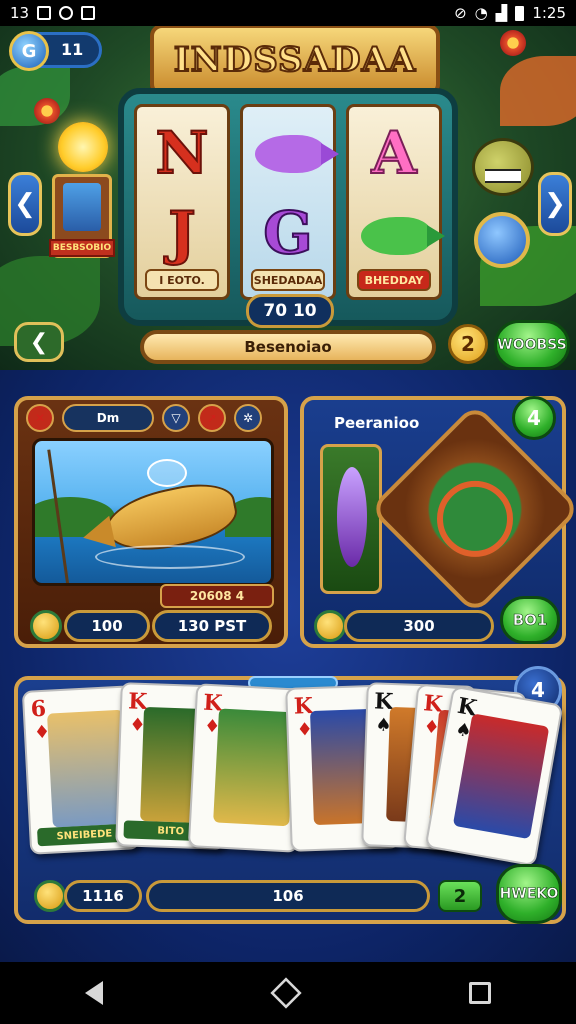  I want to click on count-badge: 4, so click(534, 418).